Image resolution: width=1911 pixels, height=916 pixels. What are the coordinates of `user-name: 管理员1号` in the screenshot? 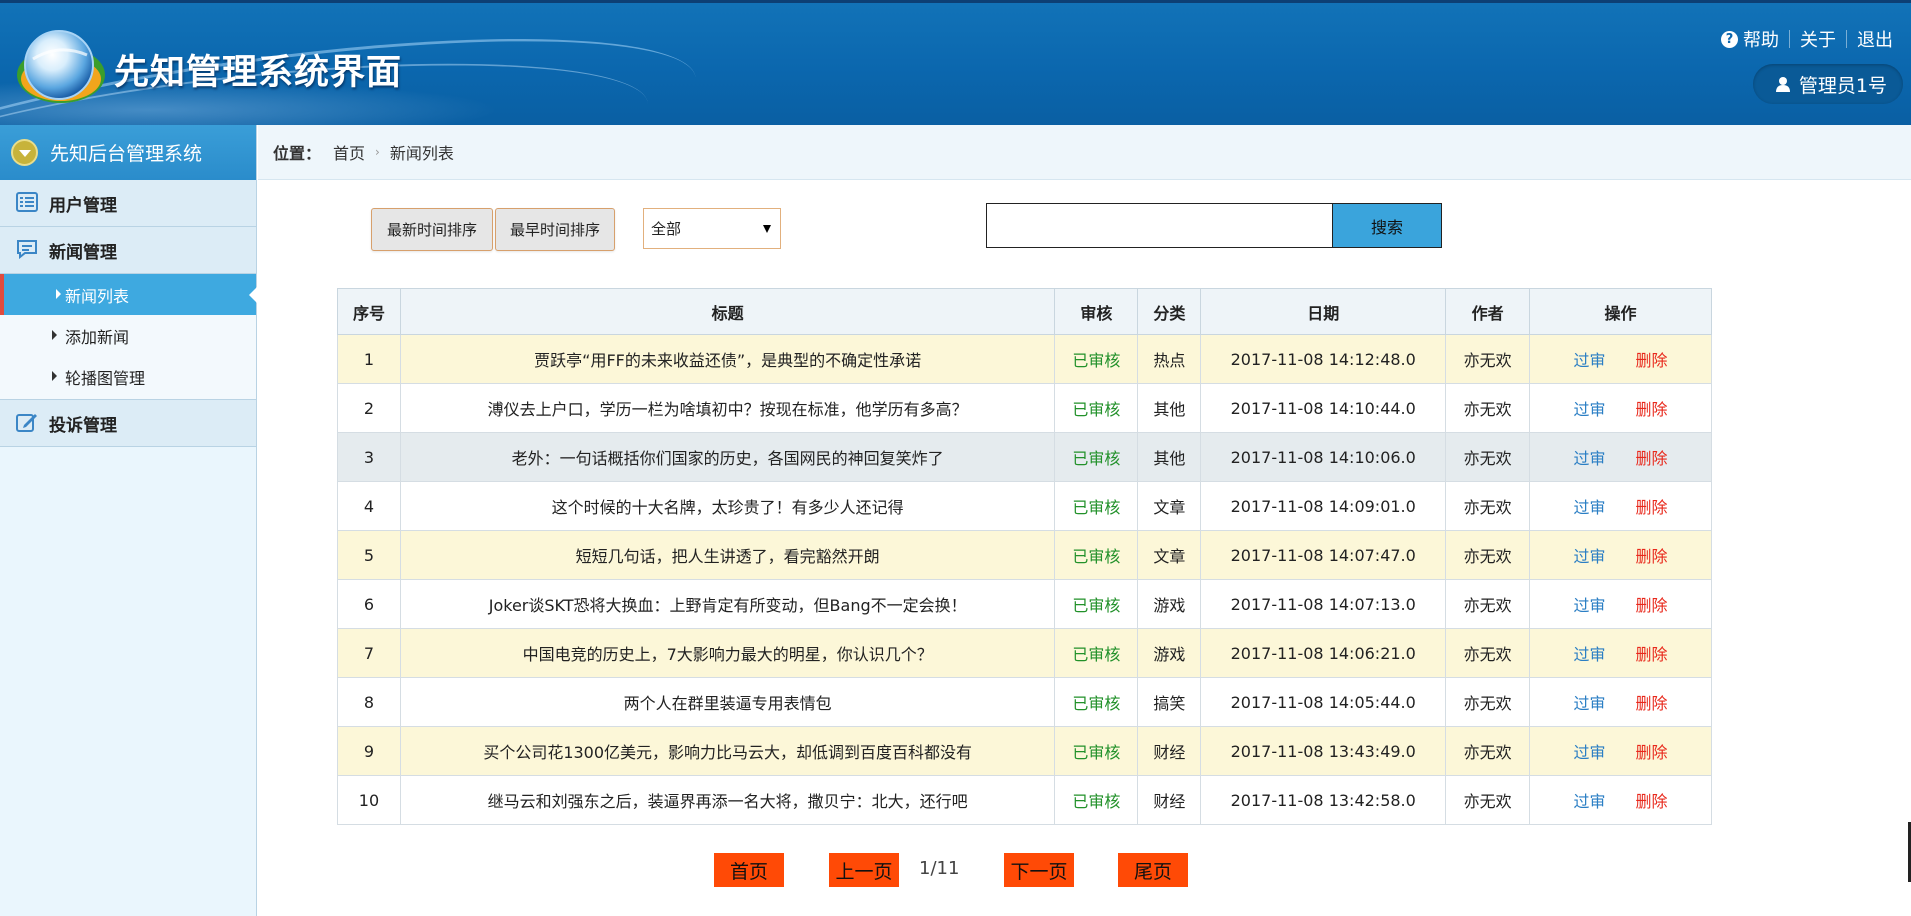 It's located at (1842, 85).